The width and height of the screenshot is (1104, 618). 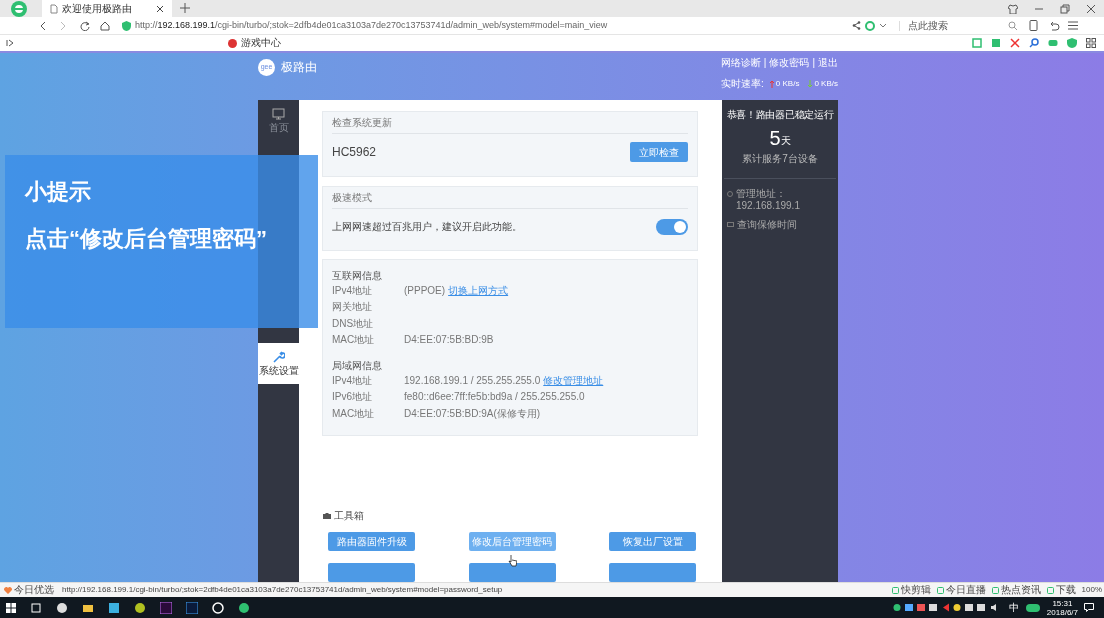 What do you see at coordinates (1034, 43) in the screenshot?
I see `magnifier-icon` at bounding box center [1034, 43].